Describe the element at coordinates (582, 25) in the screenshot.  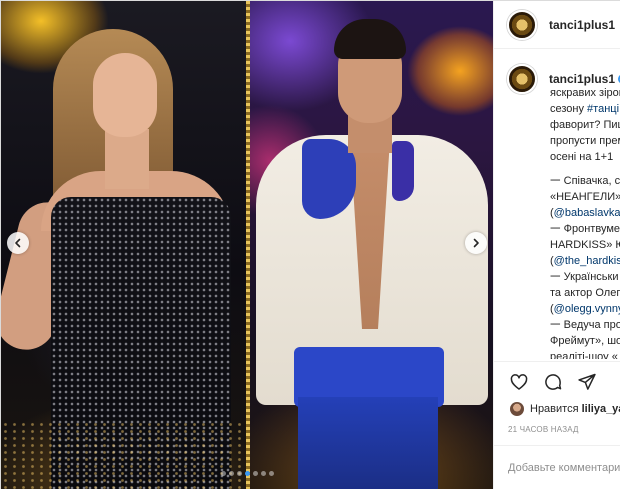
I see `header-username: tanci1plus1` at that location.